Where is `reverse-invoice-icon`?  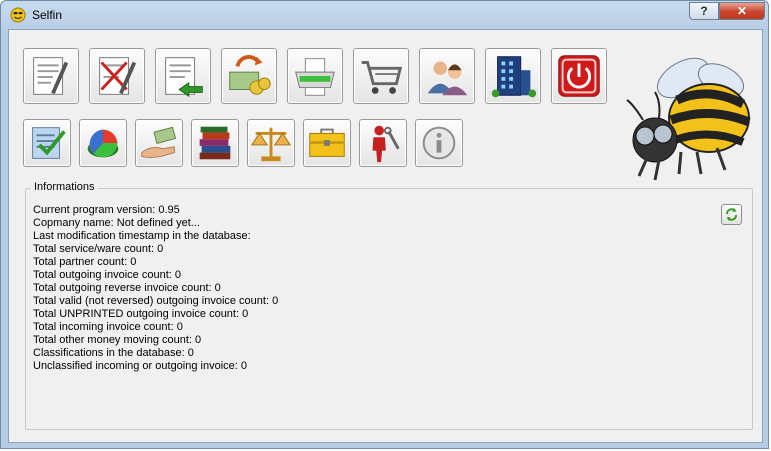 reverse-invoice-icon is located at coordinates (118, 76).